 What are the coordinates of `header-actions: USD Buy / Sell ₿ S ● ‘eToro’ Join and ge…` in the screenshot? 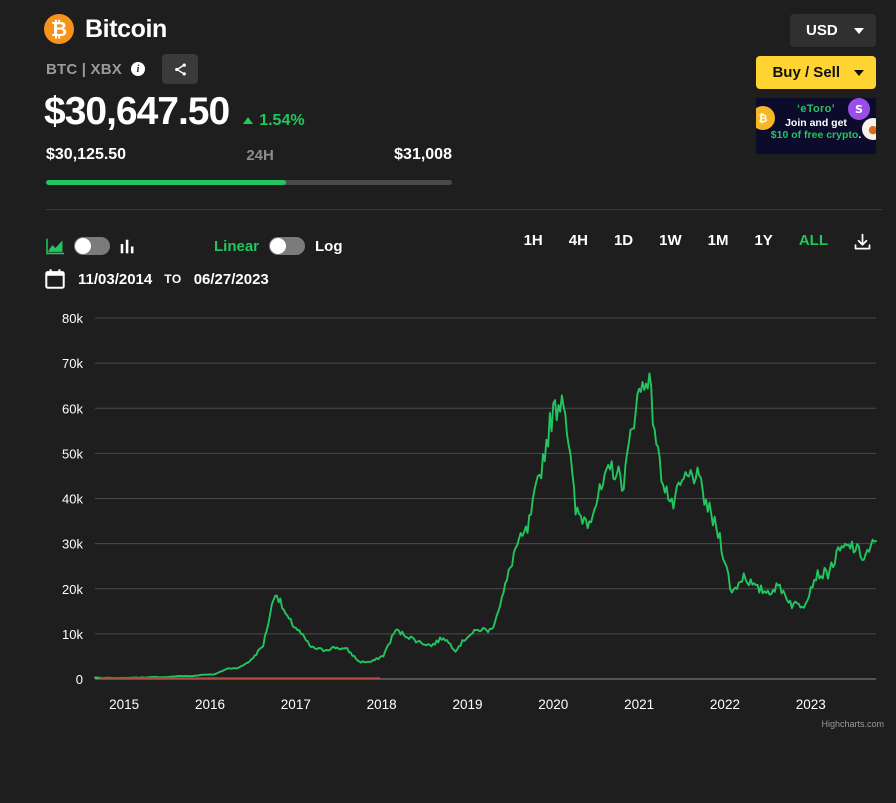 It's located at (816, 84).